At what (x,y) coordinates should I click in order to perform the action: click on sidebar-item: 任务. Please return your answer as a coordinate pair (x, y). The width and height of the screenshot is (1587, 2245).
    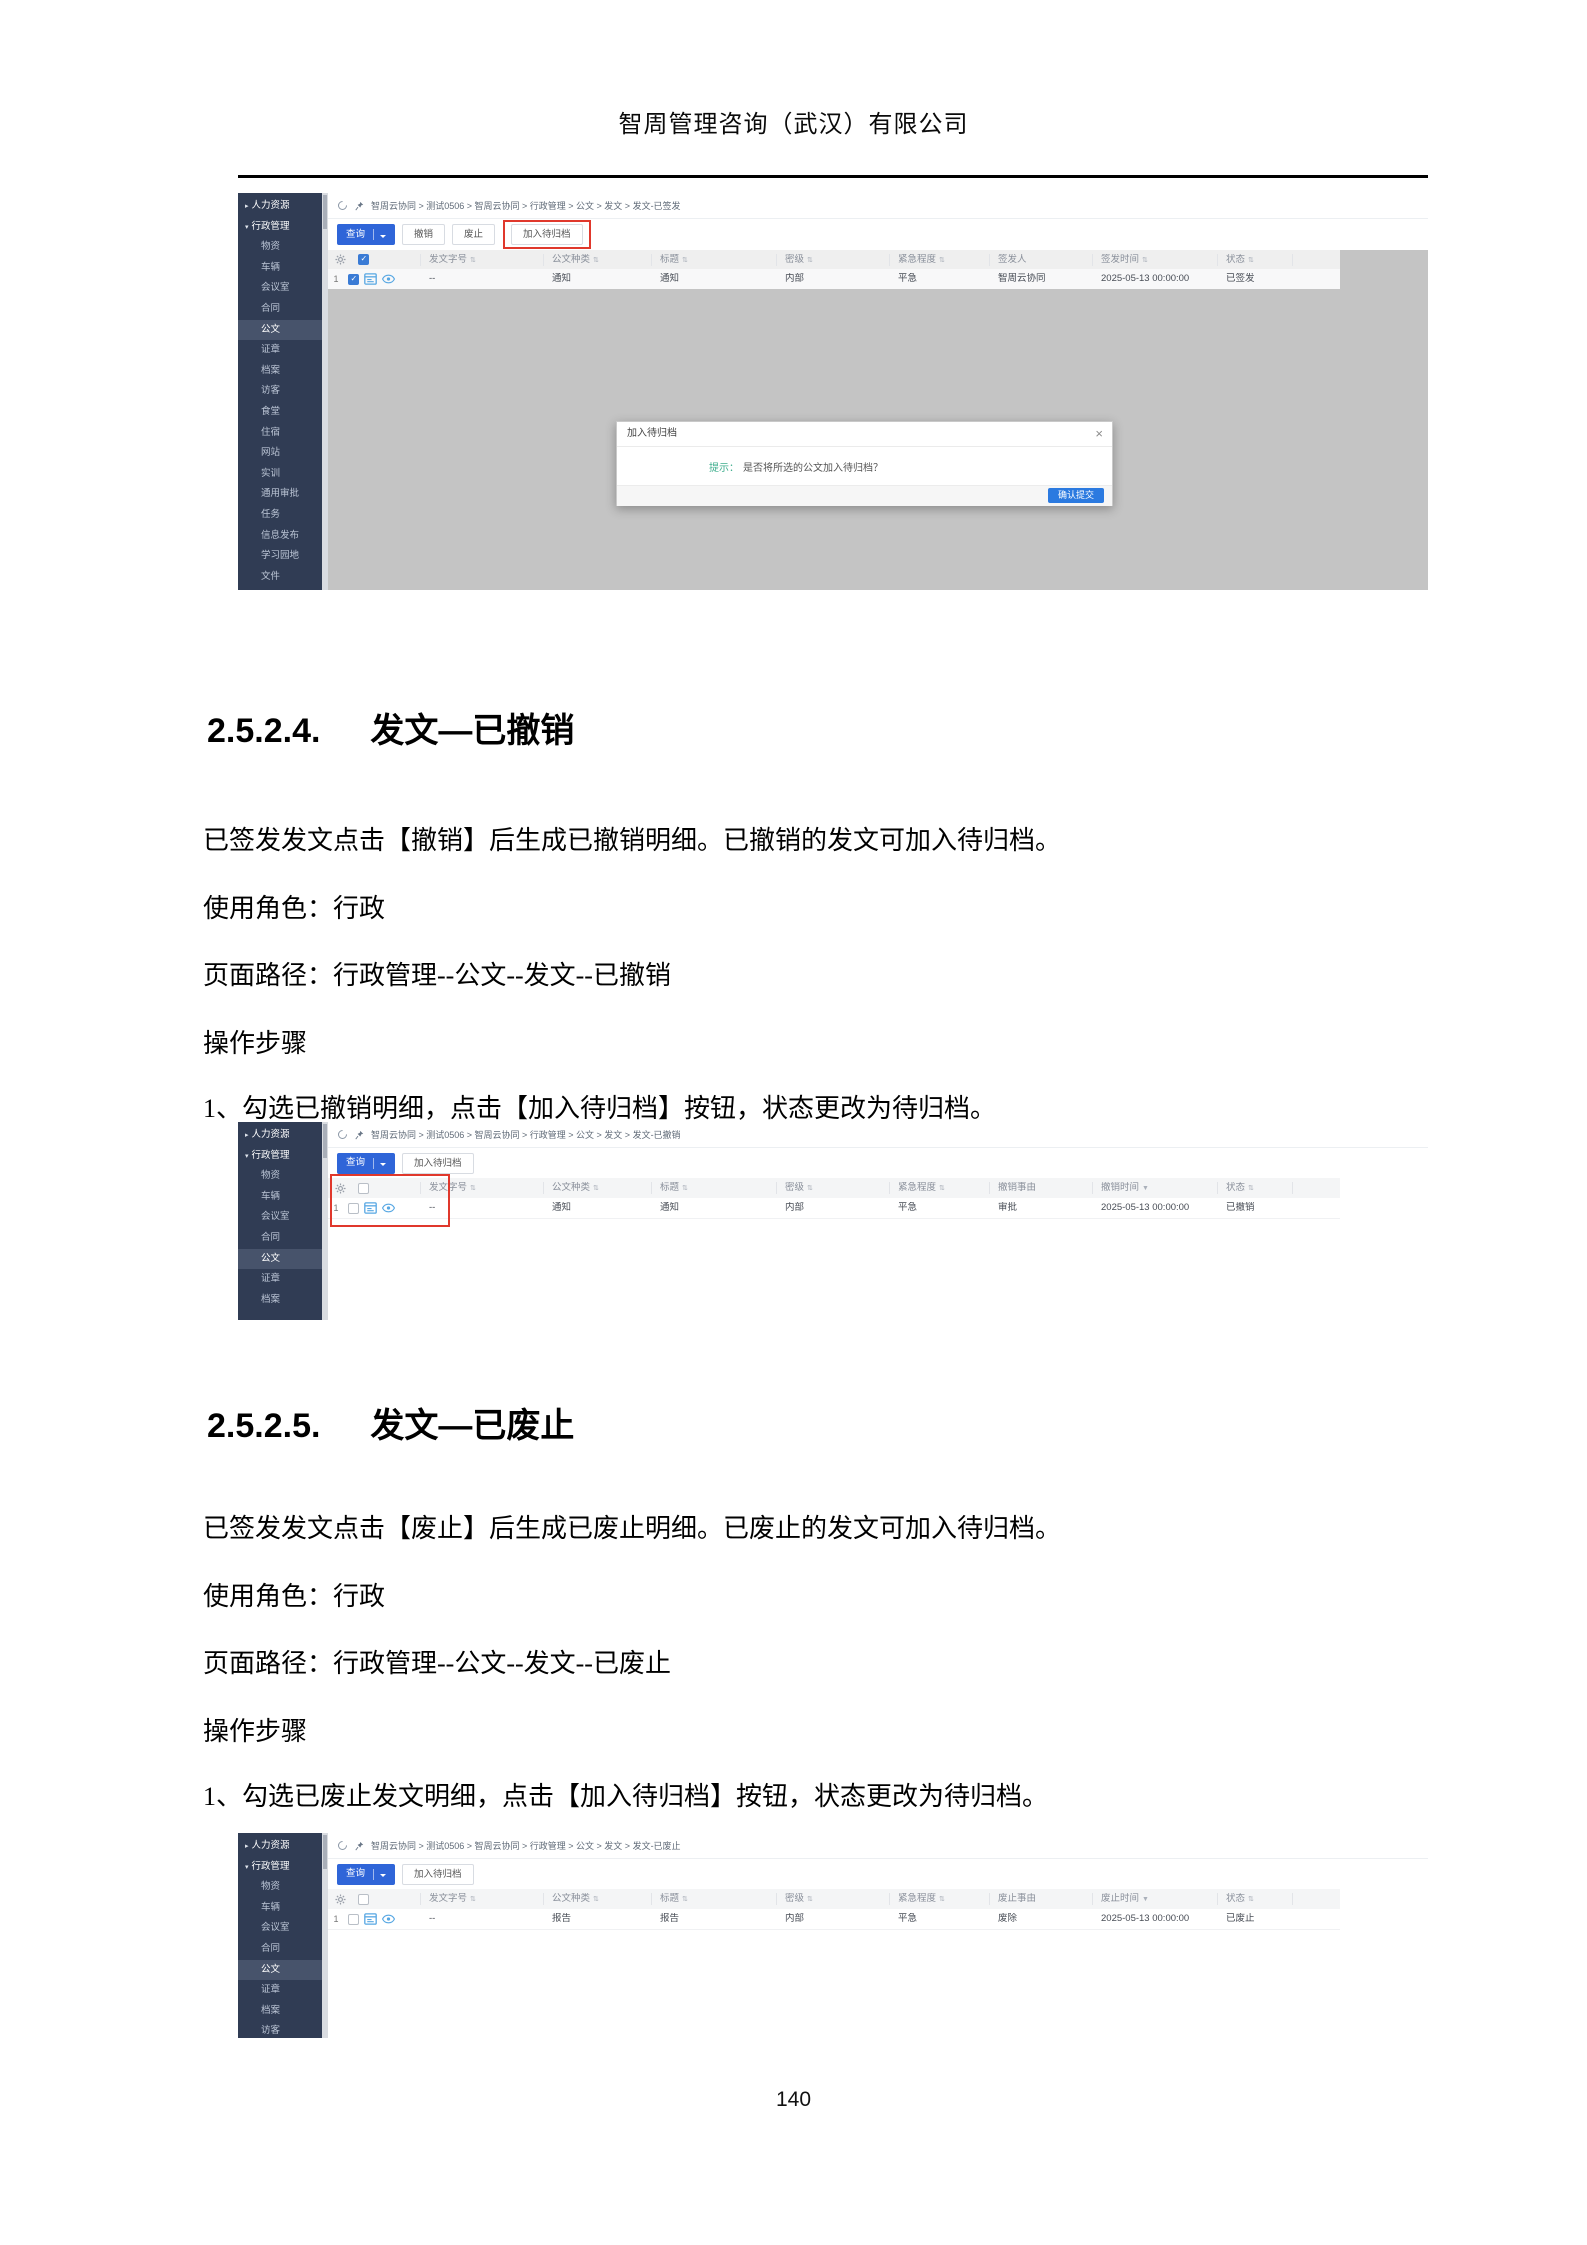
    Looking at the image, I should click on (280, 515).